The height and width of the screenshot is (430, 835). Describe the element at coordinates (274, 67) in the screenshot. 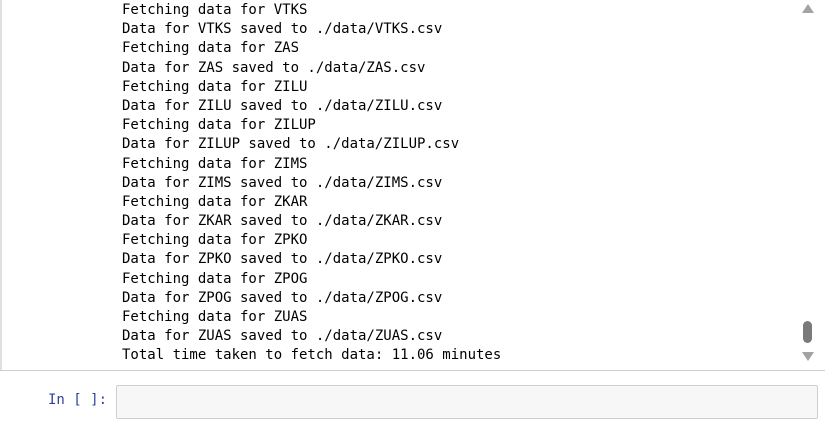

I see `output-line: Data for ZAS saved to ./data/ZAS.csv` at that location.